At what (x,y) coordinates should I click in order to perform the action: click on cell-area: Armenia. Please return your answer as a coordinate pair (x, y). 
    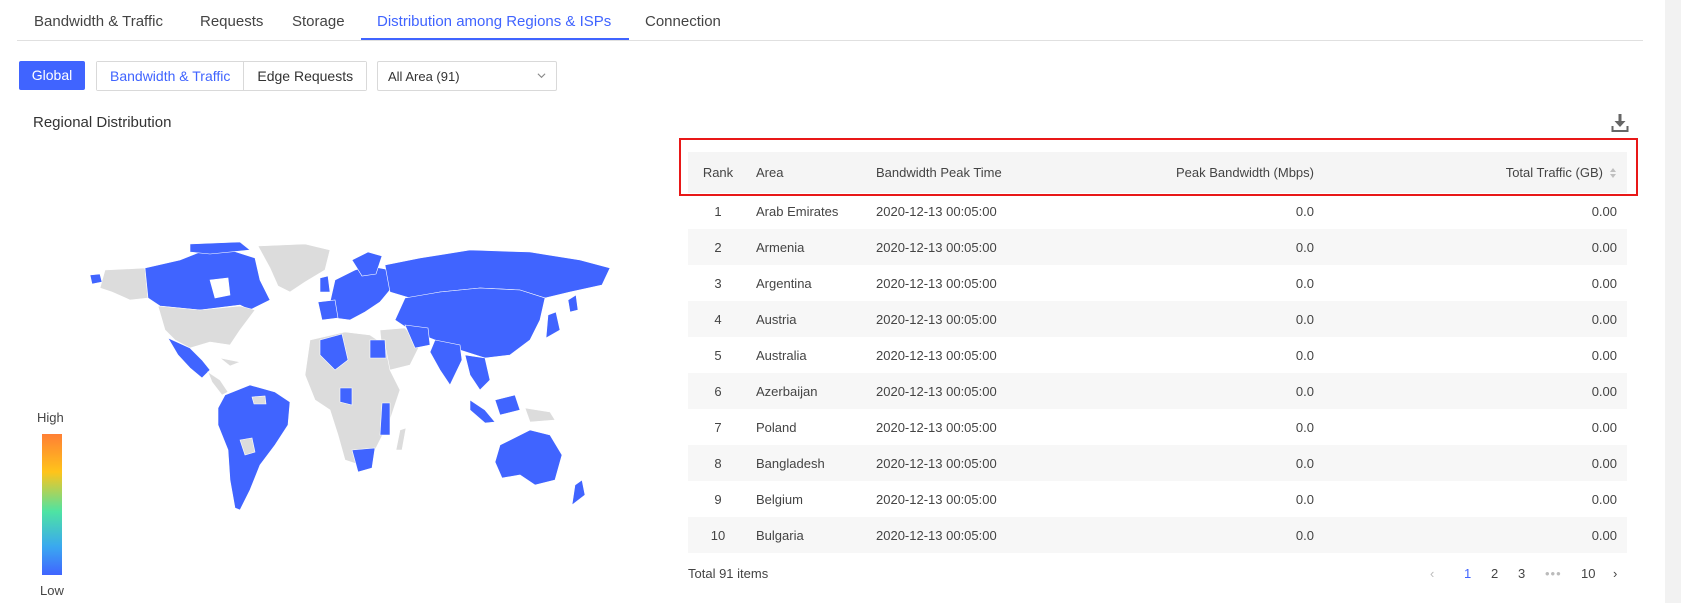
    Looking at the image, I should click on (780, 247).